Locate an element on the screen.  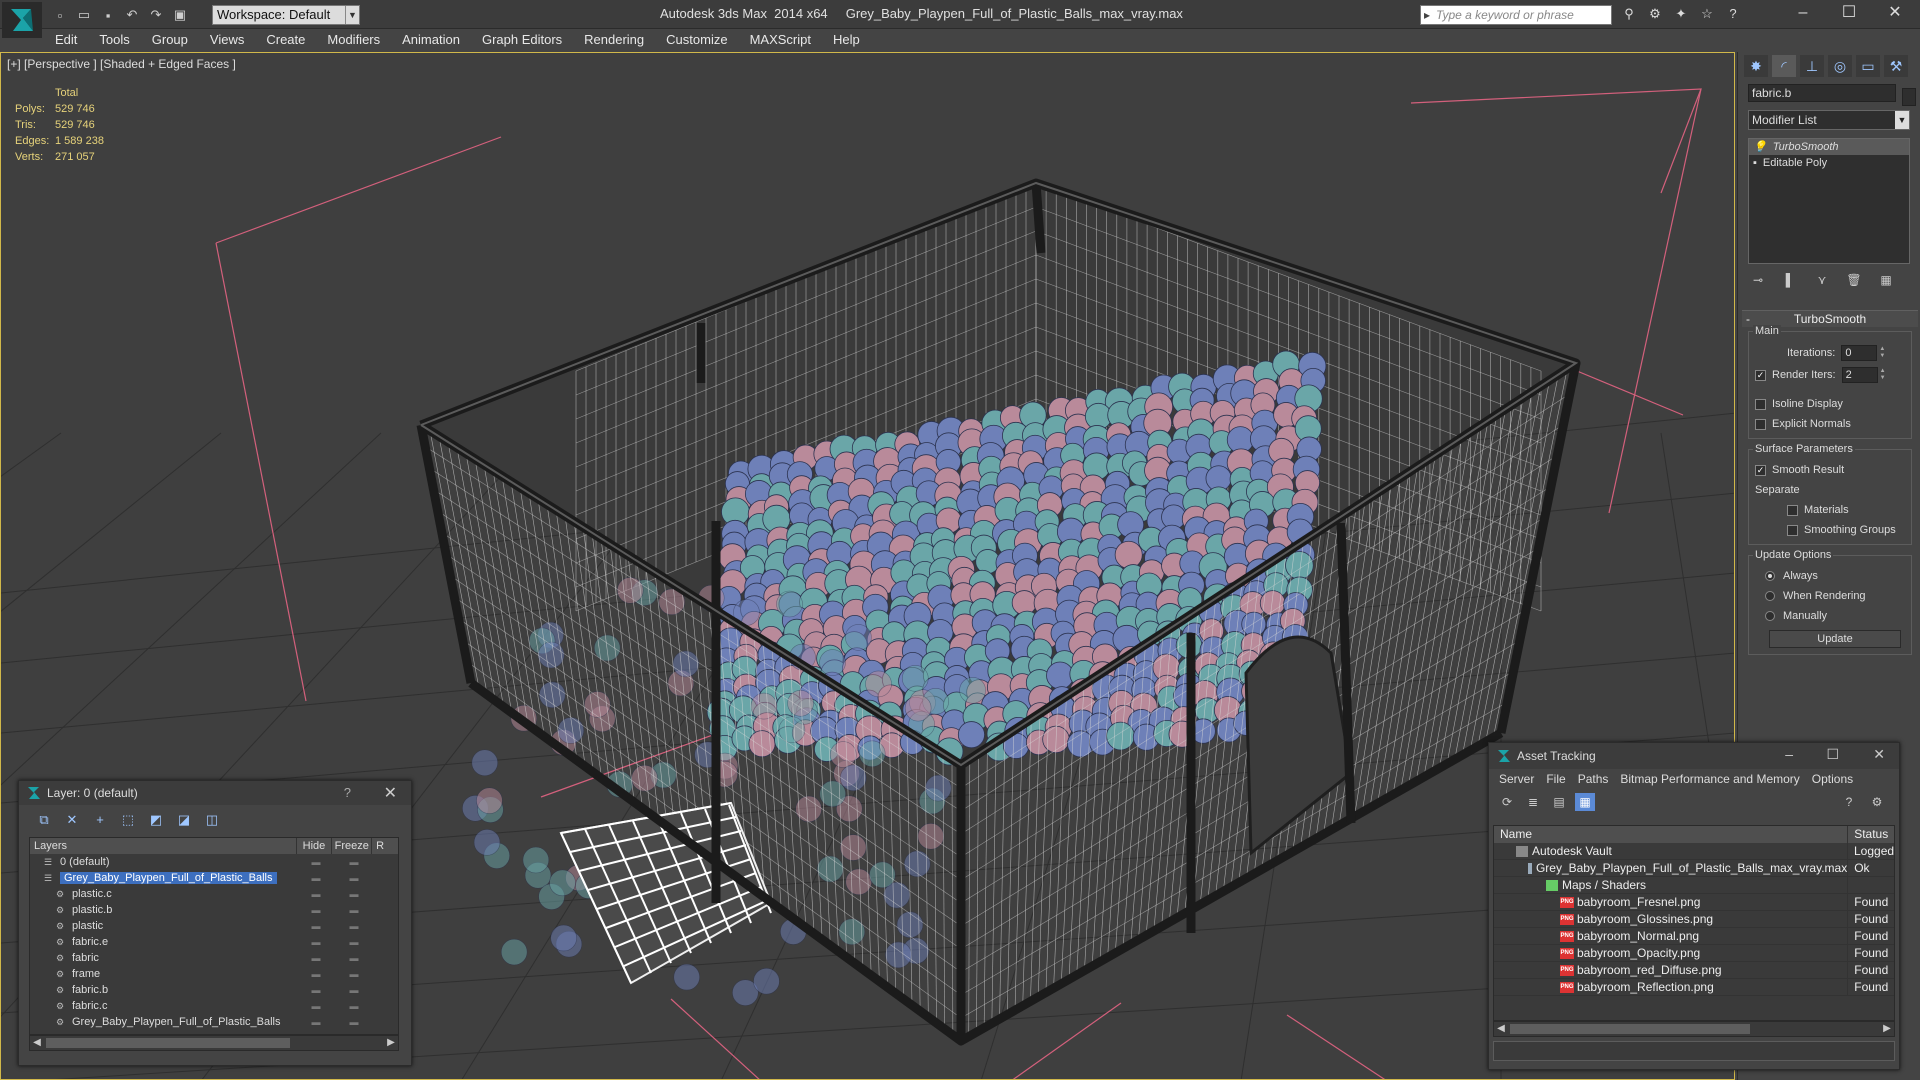
maximize-icon: ☐ is located at coordinates (1832, 754).